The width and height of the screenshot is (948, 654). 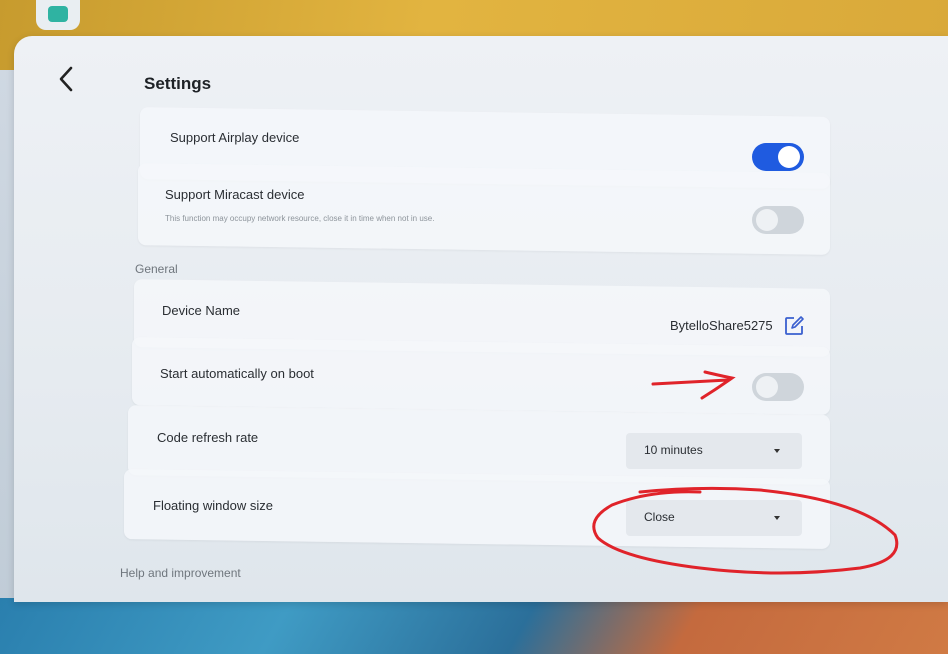 I want to click on app-icon, so click(x=58, y=15).